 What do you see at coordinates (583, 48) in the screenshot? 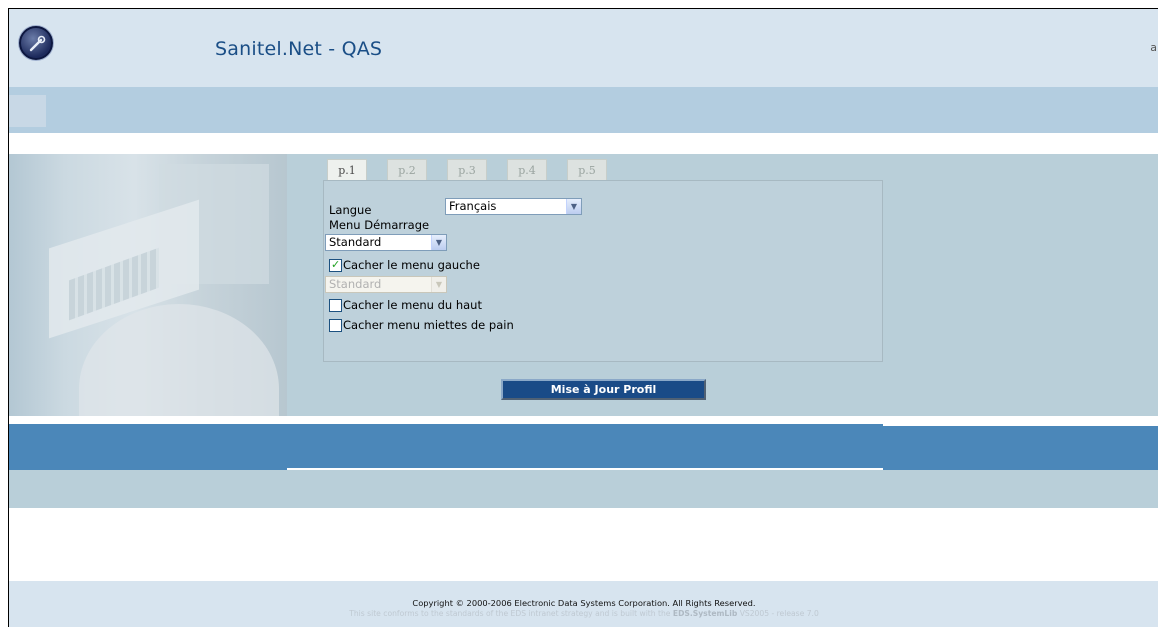
I see `page-header: Sanitel.Net - QAS a` at bounding box center [583, 48].